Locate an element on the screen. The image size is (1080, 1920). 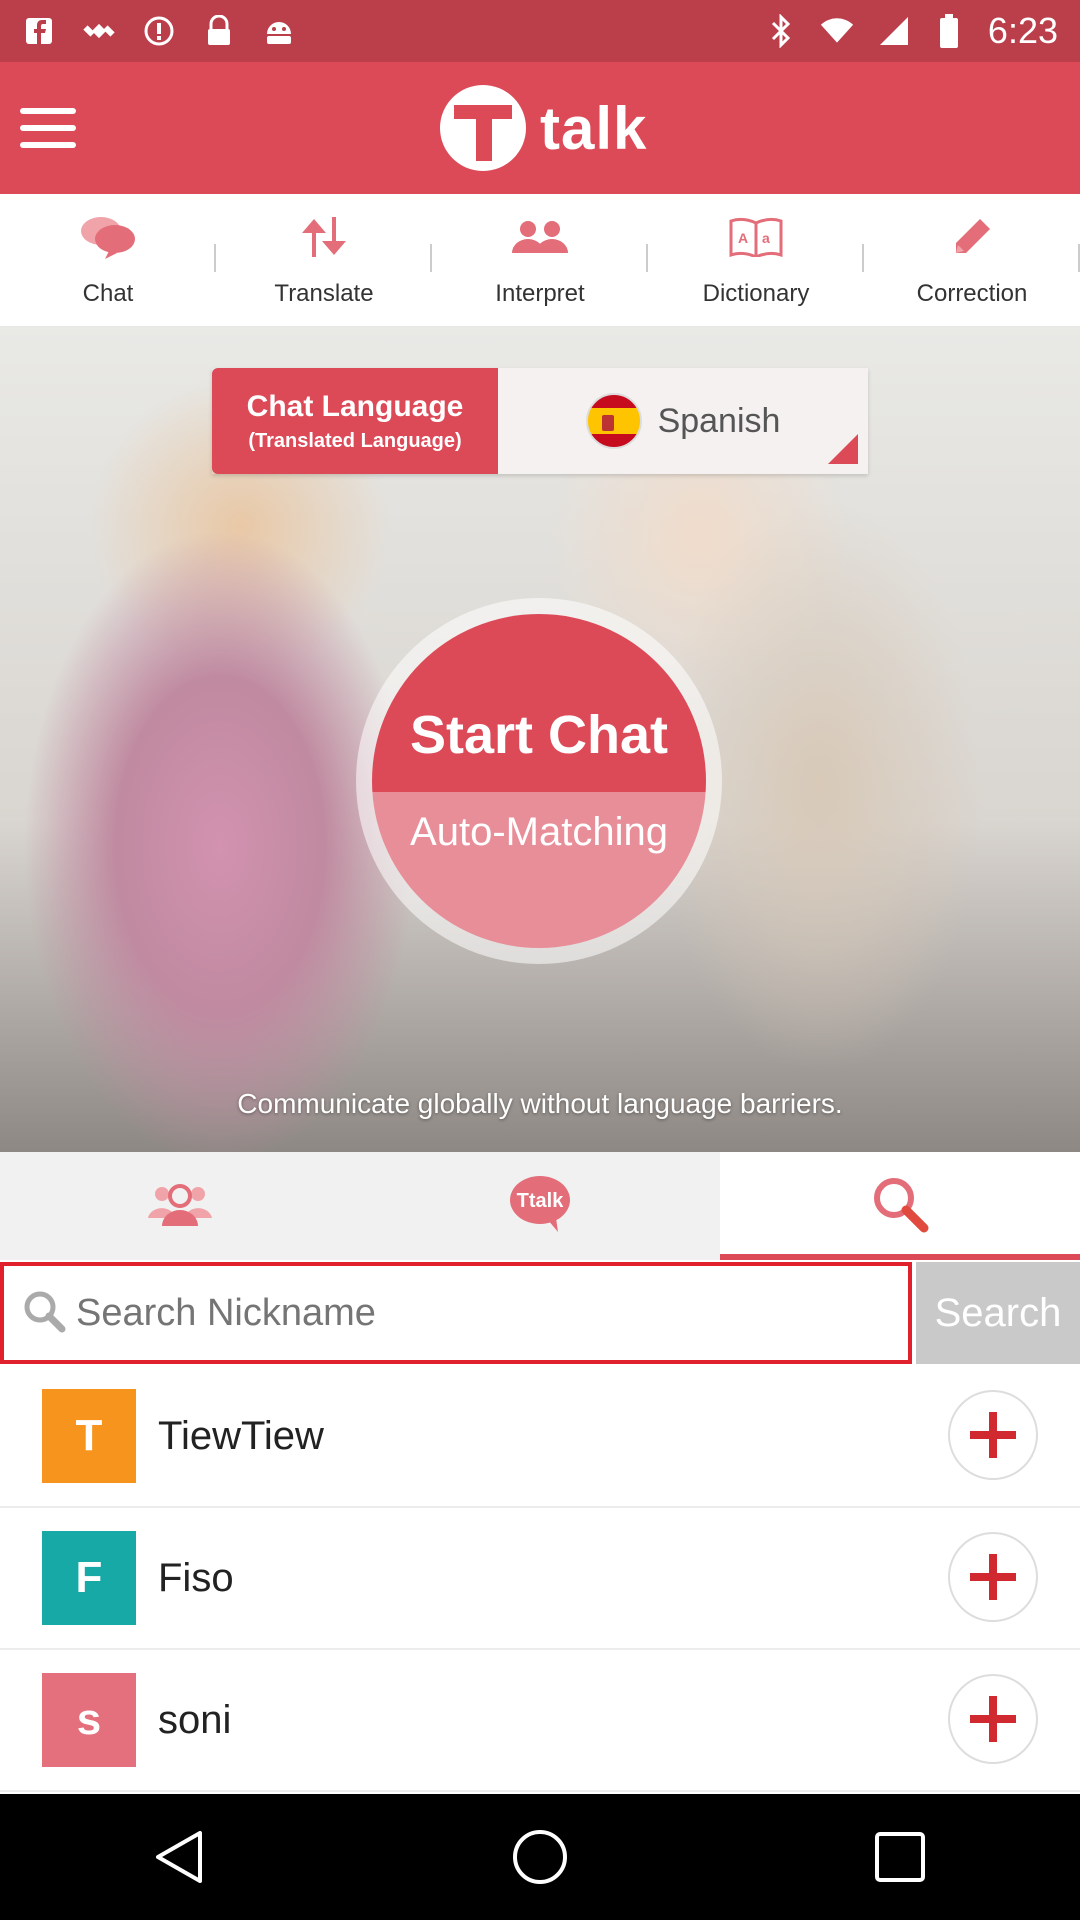
app-logo: talk is located at coordinates (543, 128).